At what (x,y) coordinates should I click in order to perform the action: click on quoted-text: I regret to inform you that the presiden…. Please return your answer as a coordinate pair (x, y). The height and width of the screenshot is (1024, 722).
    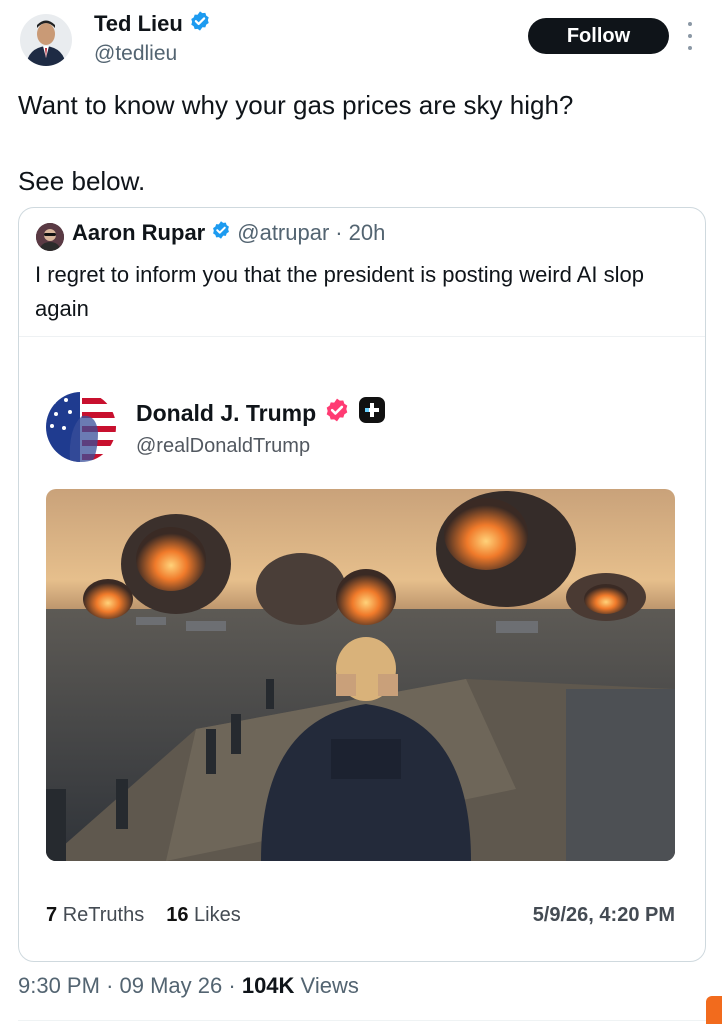
    Looking at the image, I should click on (339, 291).